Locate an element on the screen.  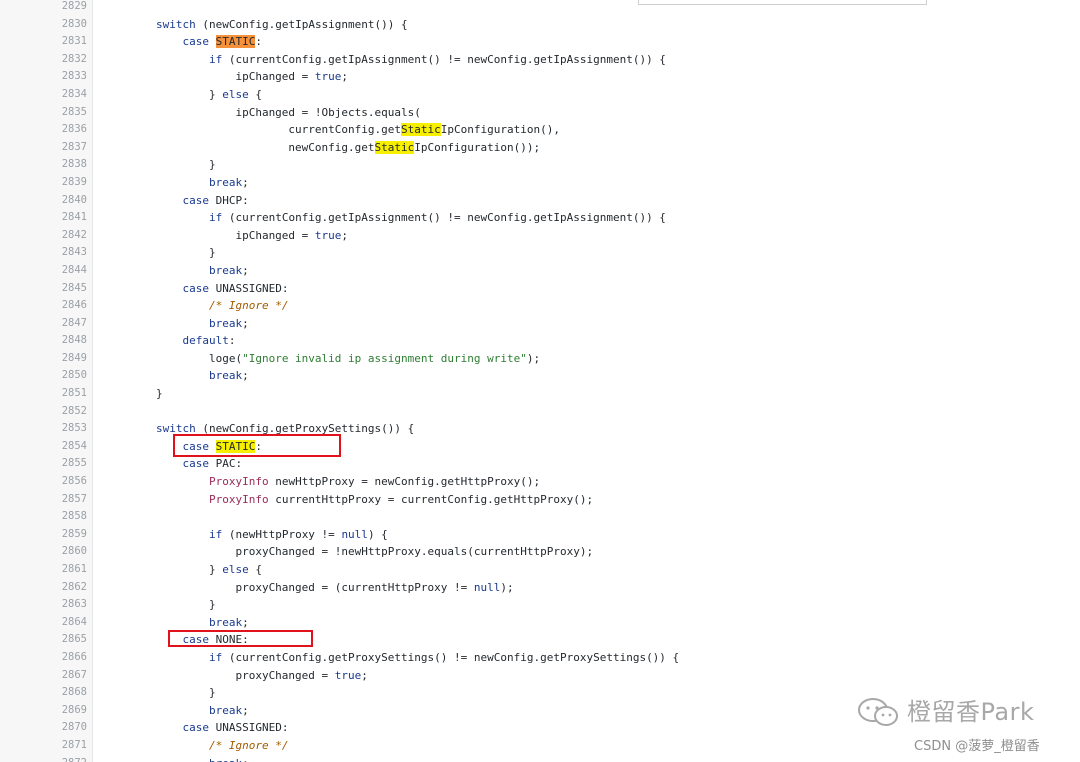
code-line: 2858 is located at coordinates (540, 517).